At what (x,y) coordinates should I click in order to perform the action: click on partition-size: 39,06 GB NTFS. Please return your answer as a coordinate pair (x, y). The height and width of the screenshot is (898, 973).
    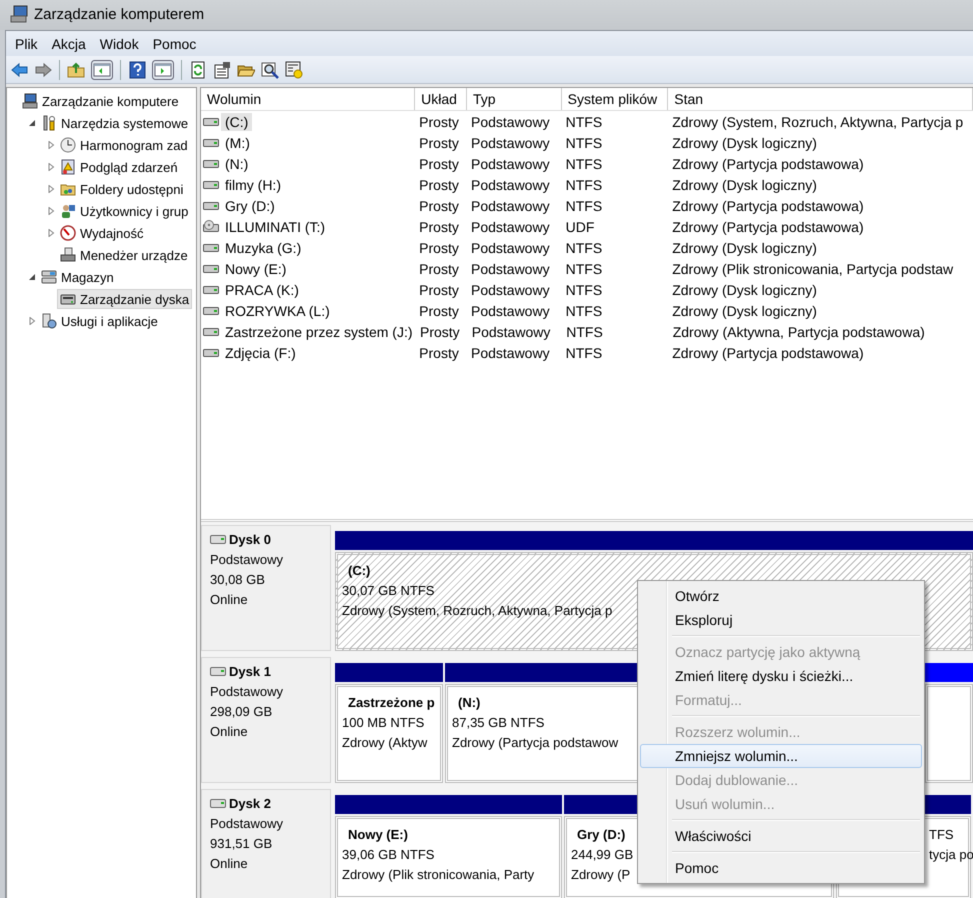
    Looking at the image, I should click on (388, 855).